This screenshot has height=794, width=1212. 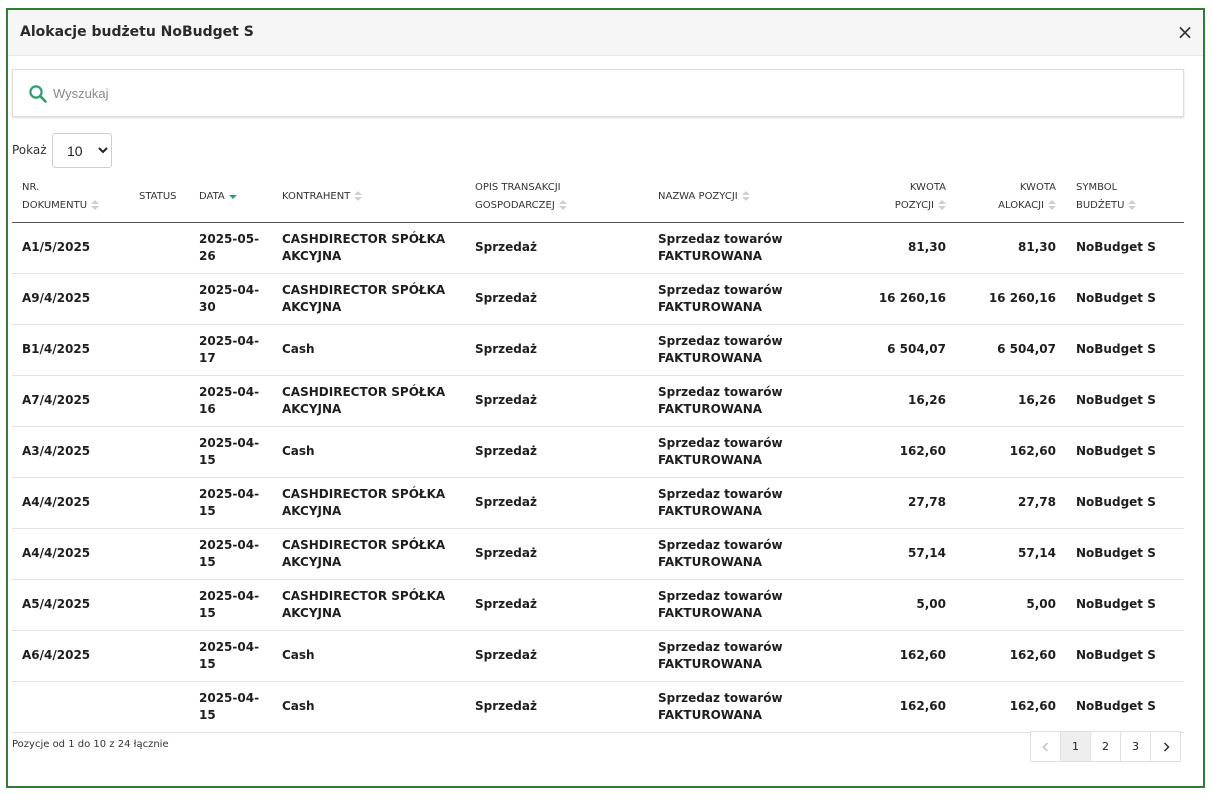 I want to click on column-header-doc: NR. DOKUMENTU, so click(x=70, y=197).